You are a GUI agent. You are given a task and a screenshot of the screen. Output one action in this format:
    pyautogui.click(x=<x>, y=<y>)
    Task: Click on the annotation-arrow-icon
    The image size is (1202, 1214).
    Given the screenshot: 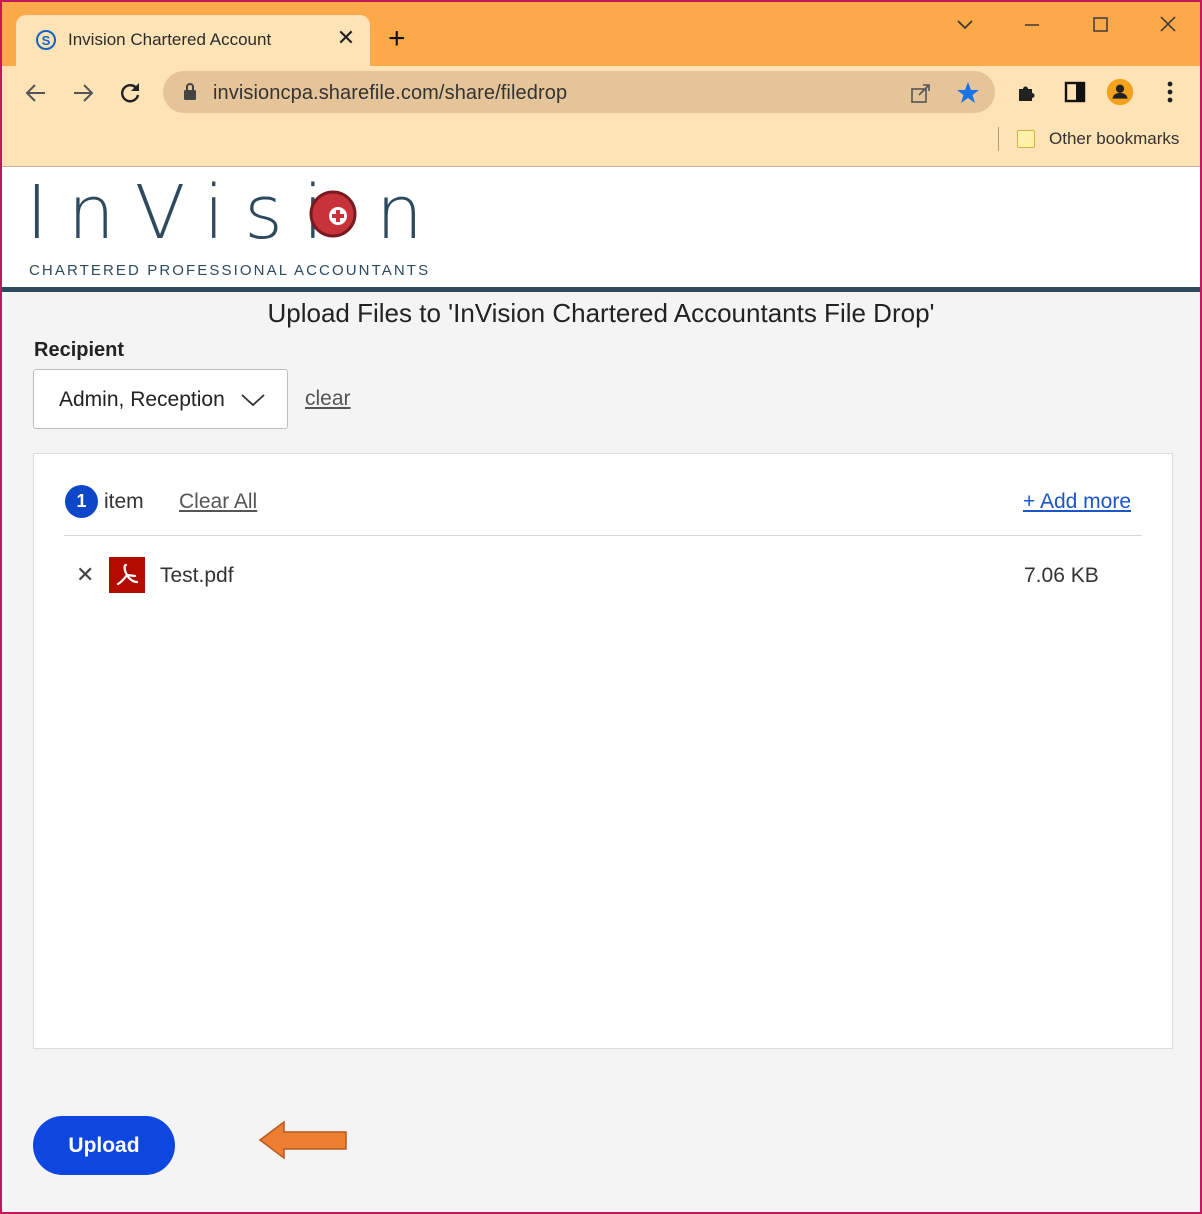 What is the action you would take?
    pyautogui.click(x=304, y=1143)
    